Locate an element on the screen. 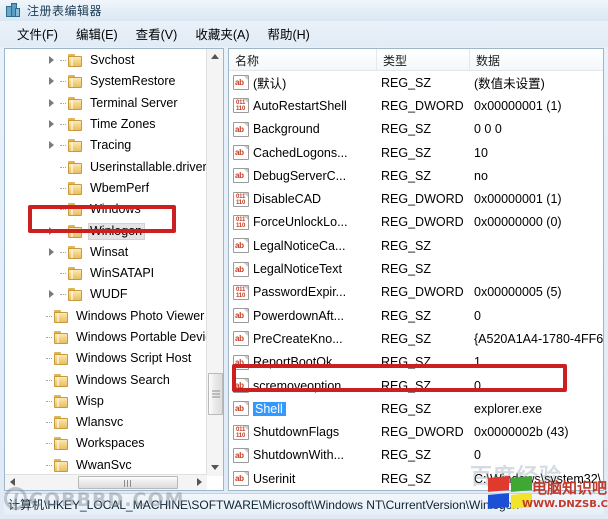 The height and width of the screenshot is (519, 608). tree-item-time-zones: Time Zones is located at coordinates (106, 124).